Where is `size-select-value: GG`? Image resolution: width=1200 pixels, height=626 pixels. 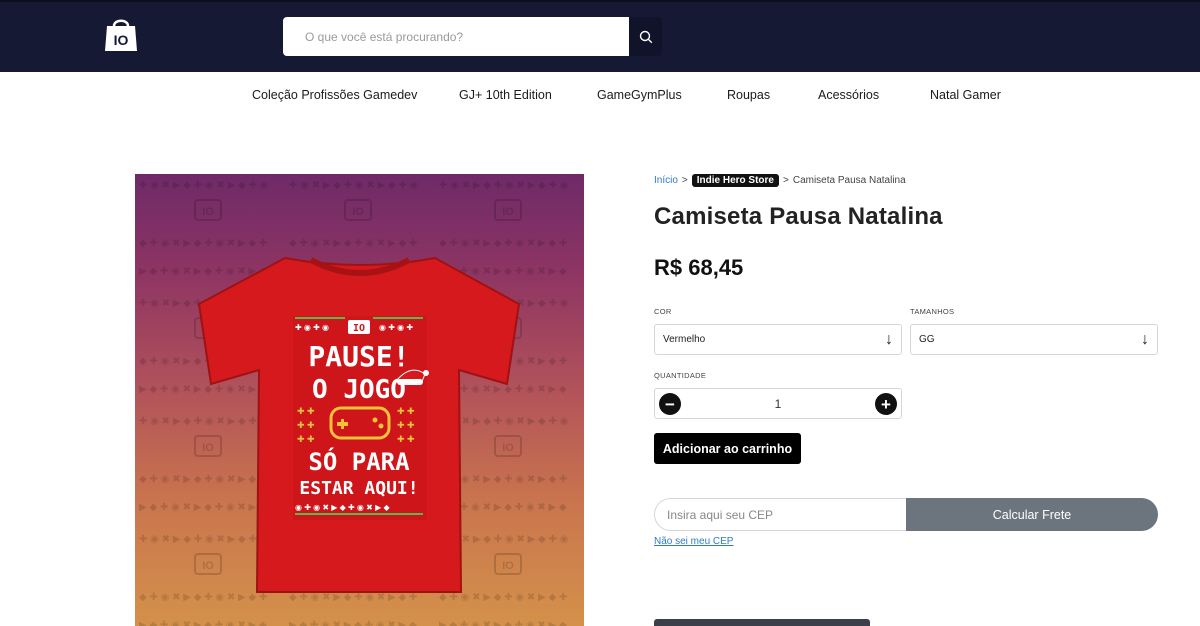
size-select-value: GG is located at coordinates (927, 339).